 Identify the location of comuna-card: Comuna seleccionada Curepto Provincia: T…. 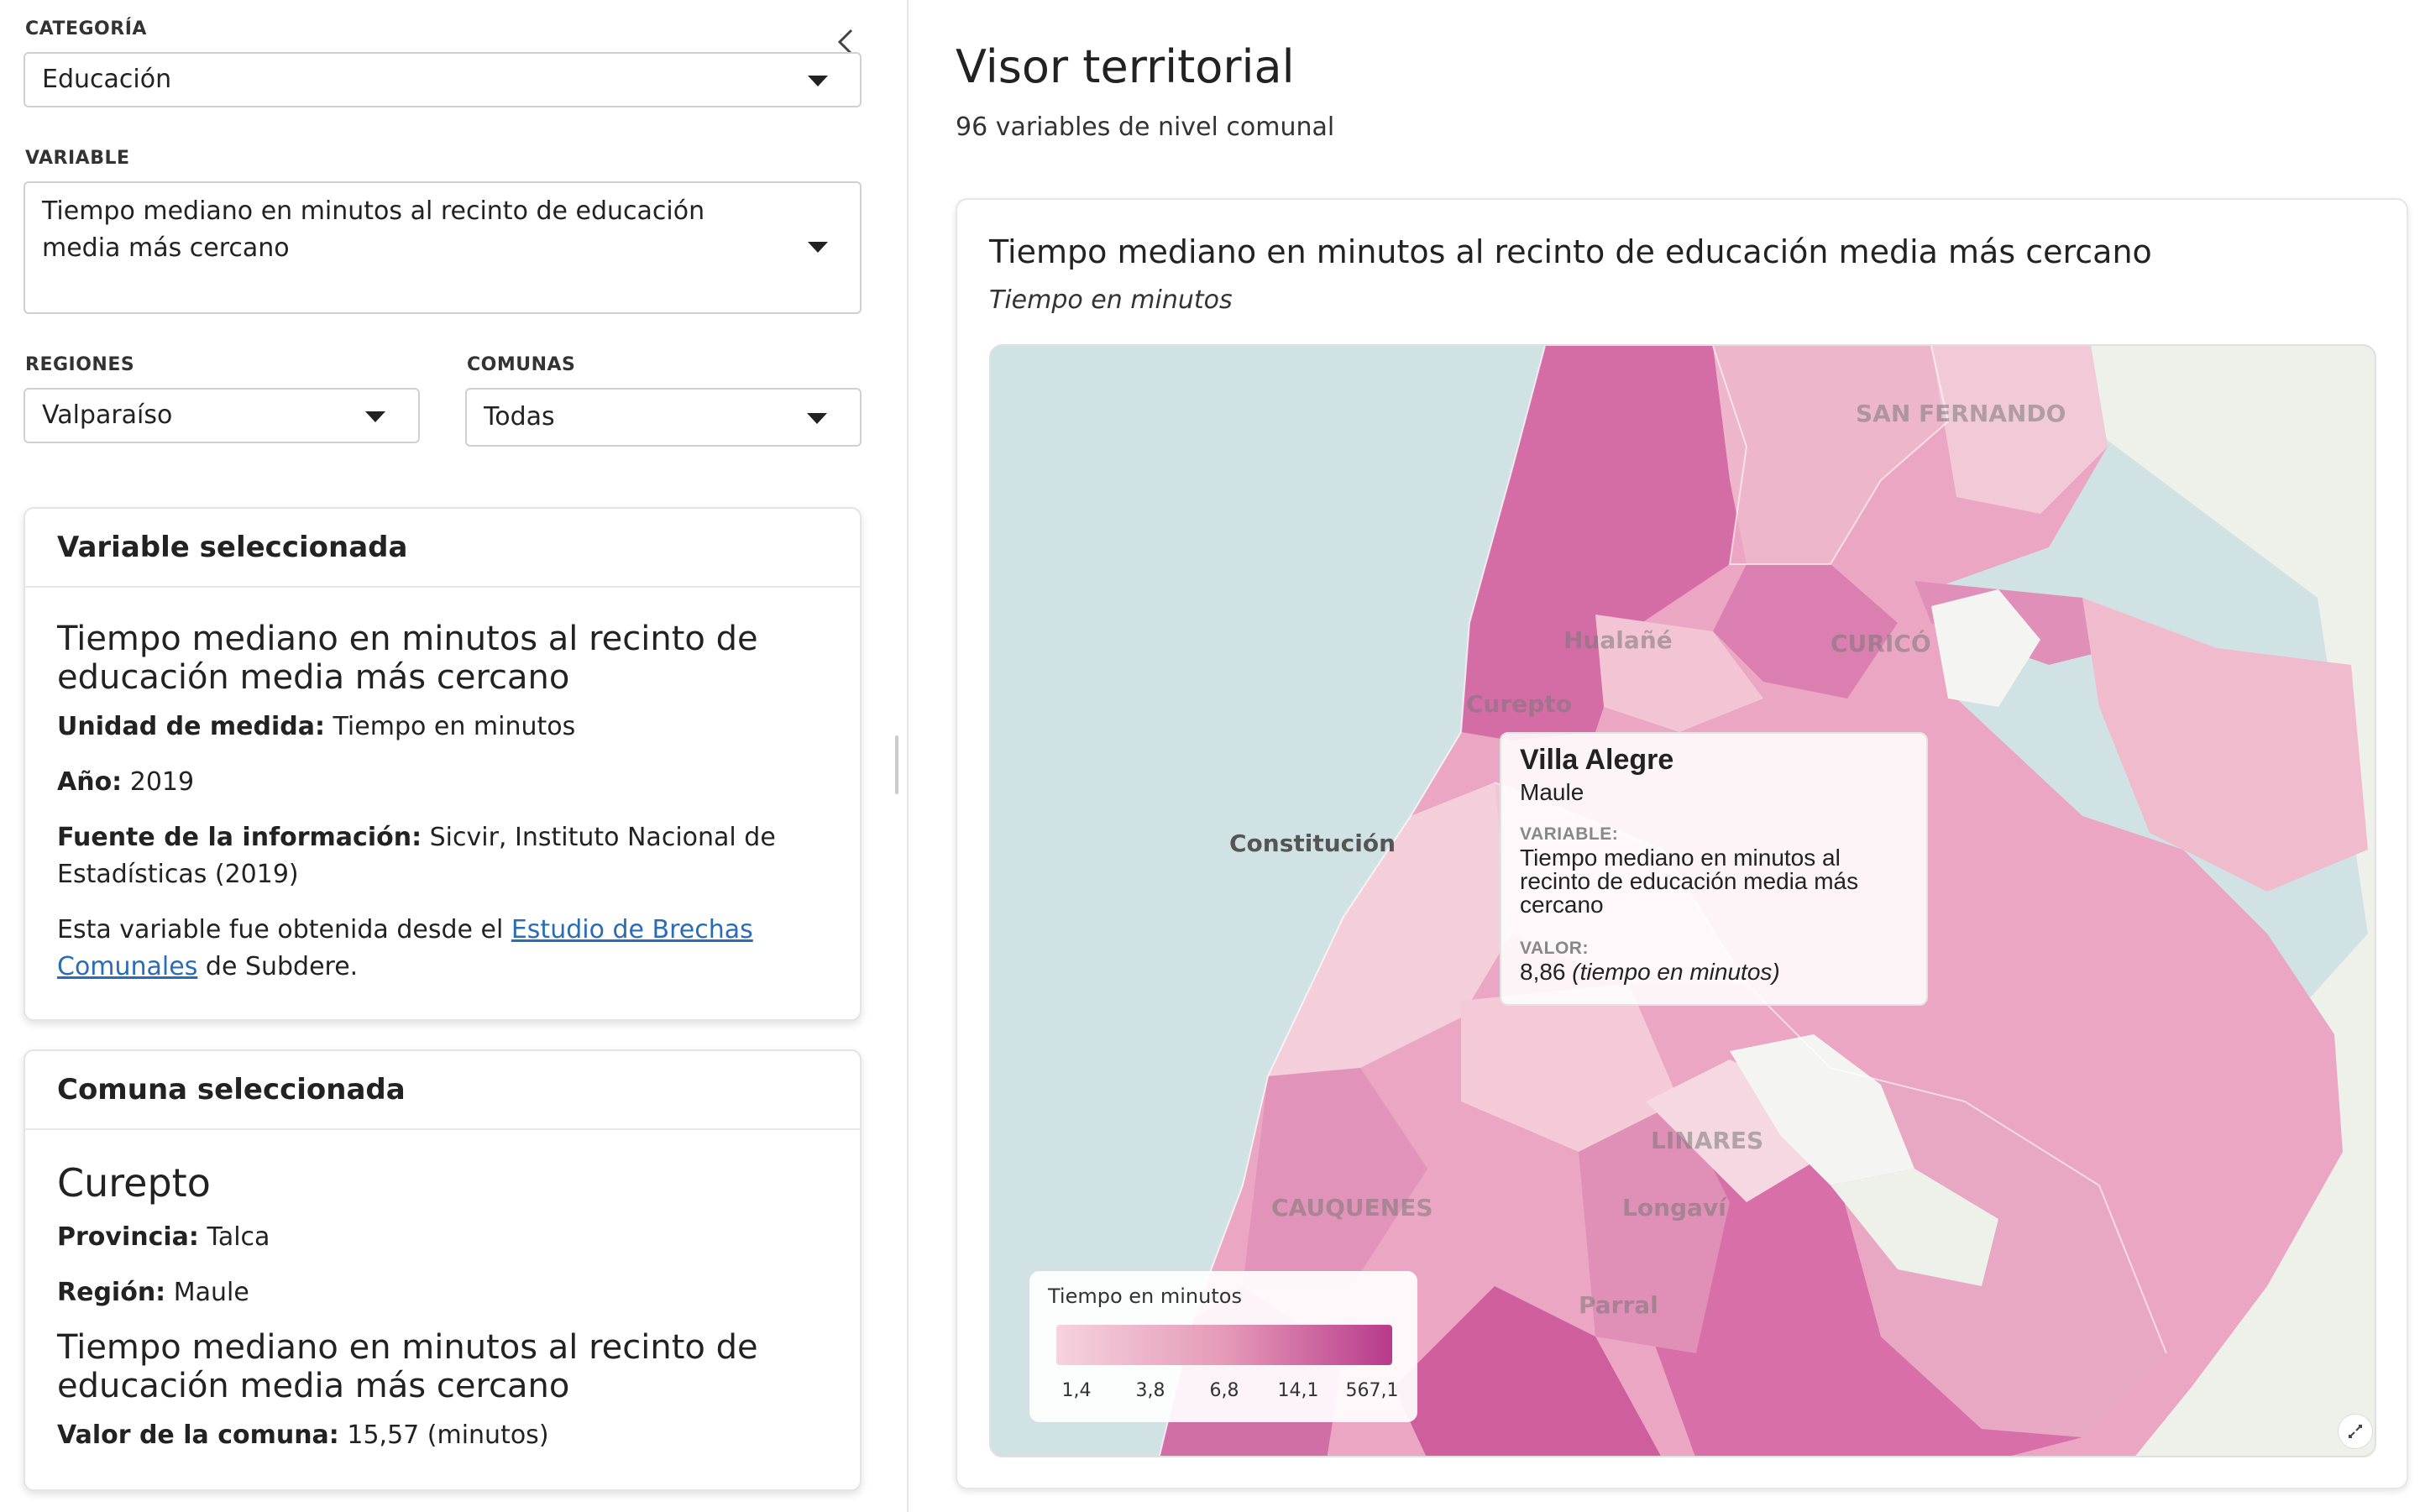
(443, 1270).